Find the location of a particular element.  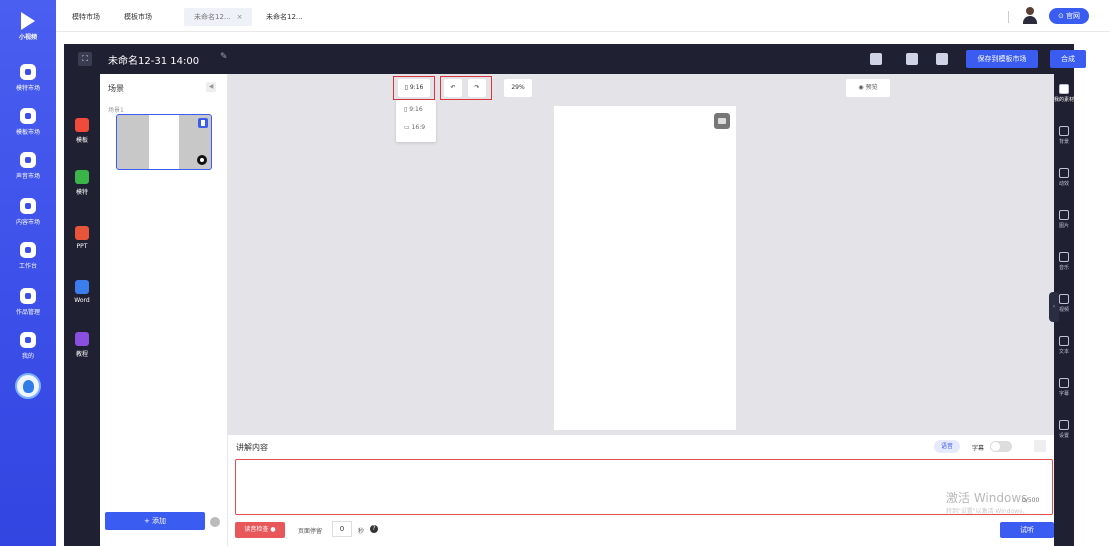

expand-icon: ⛶ is located at coordinates (85, 59).